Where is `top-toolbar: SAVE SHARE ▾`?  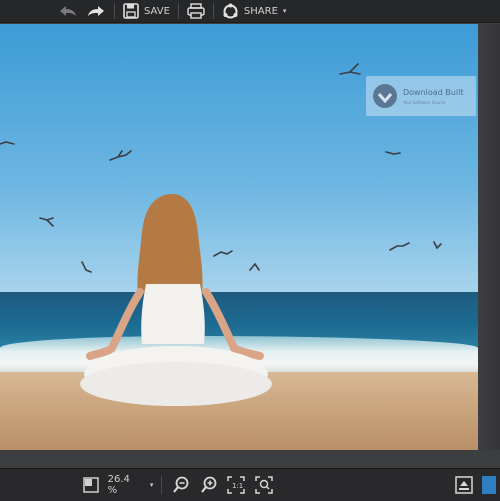 top-toolbar: SAVE SHARE ▾ is located at coordinates (250, 11).